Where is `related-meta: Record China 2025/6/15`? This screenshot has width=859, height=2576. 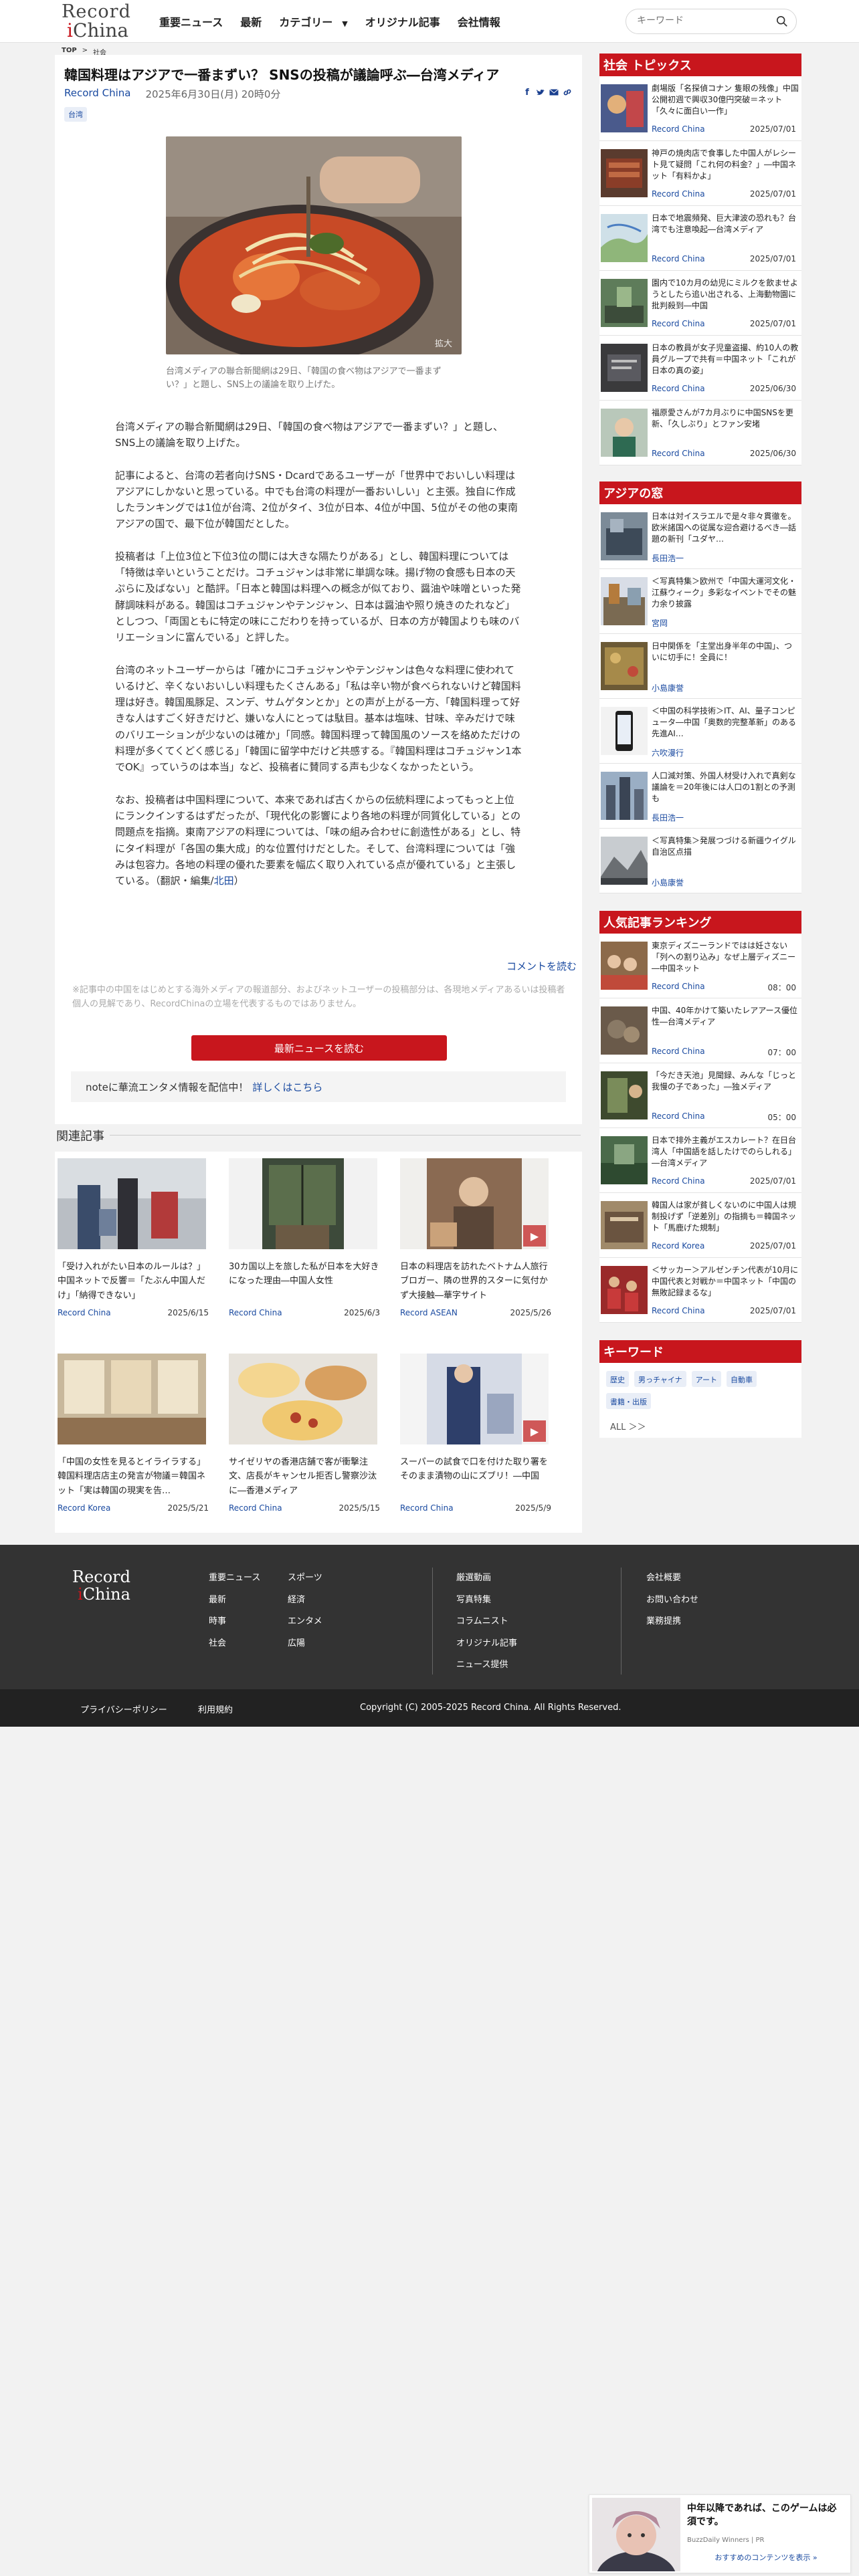
related-meta: Record China 2025/6/15 is located at coordinates (133, 1312).